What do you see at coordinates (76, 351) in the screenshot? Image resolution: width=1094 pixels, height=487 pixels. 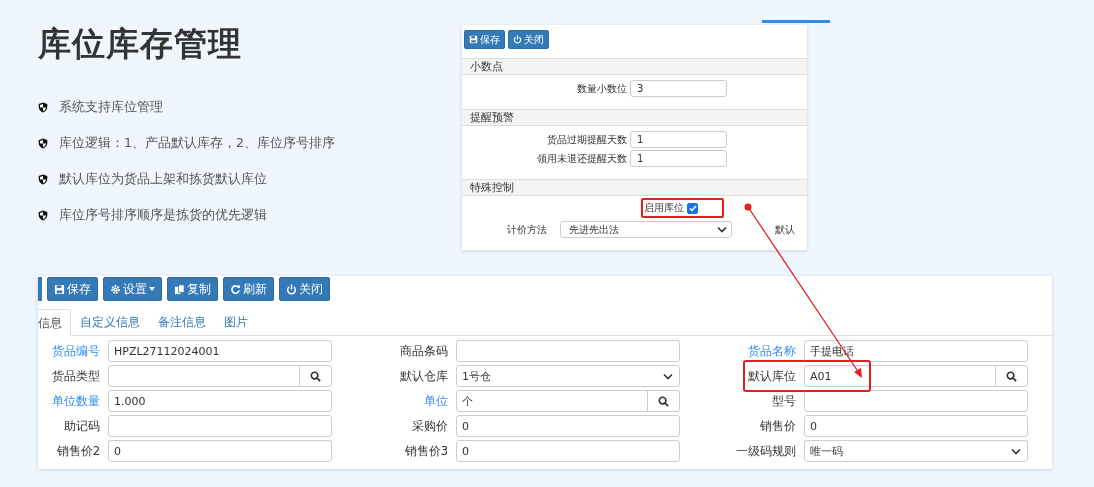 I see `field-link: 货品编号` at bounding box center [76, 351].